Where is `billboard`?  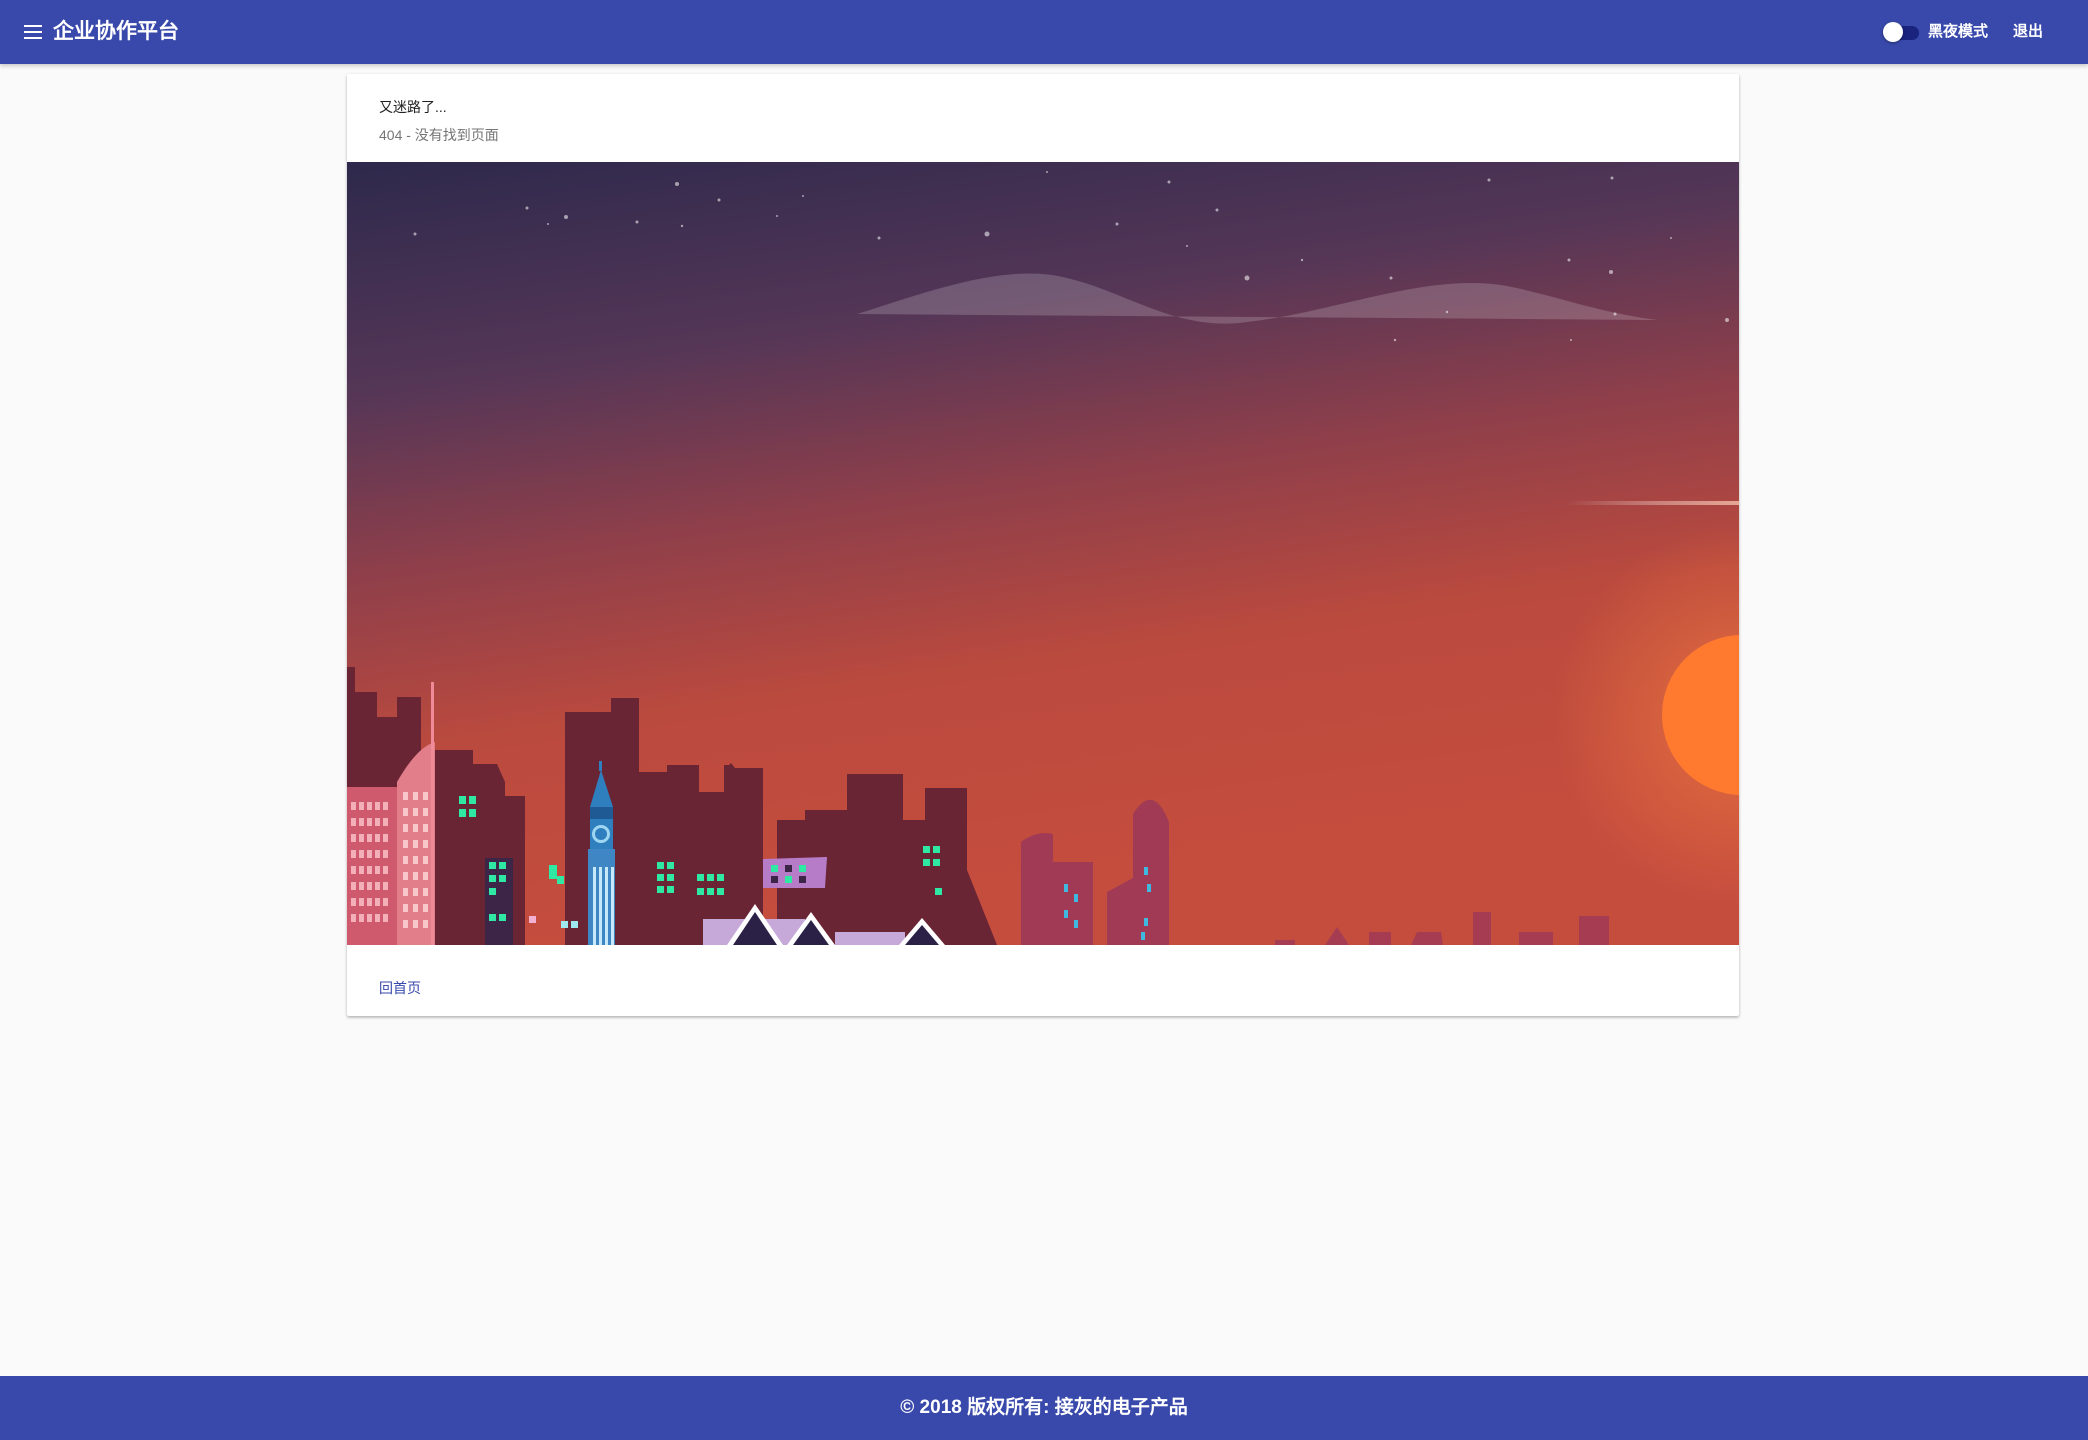
billboard is located at coordinates (795, 872).